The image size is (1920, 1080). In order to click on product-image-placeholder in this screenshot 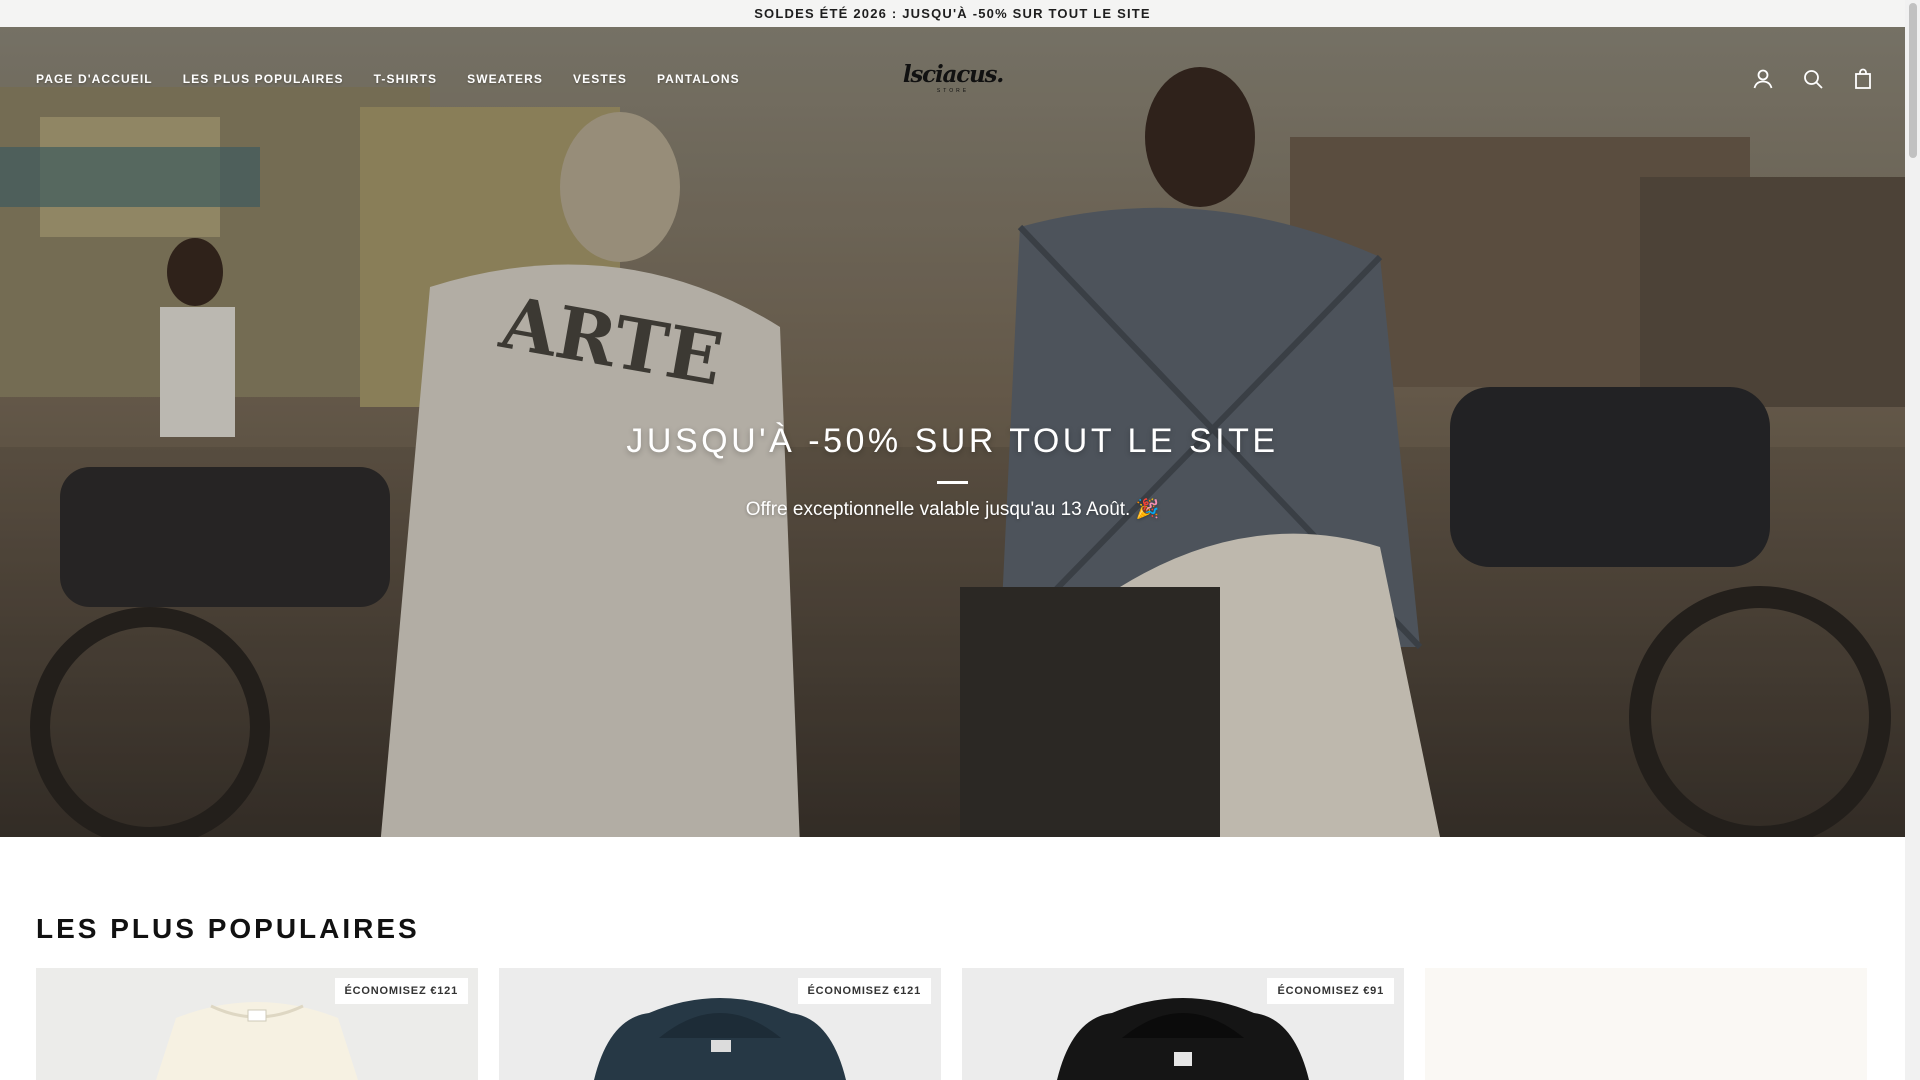, I will do `click(1646, 1024)`.